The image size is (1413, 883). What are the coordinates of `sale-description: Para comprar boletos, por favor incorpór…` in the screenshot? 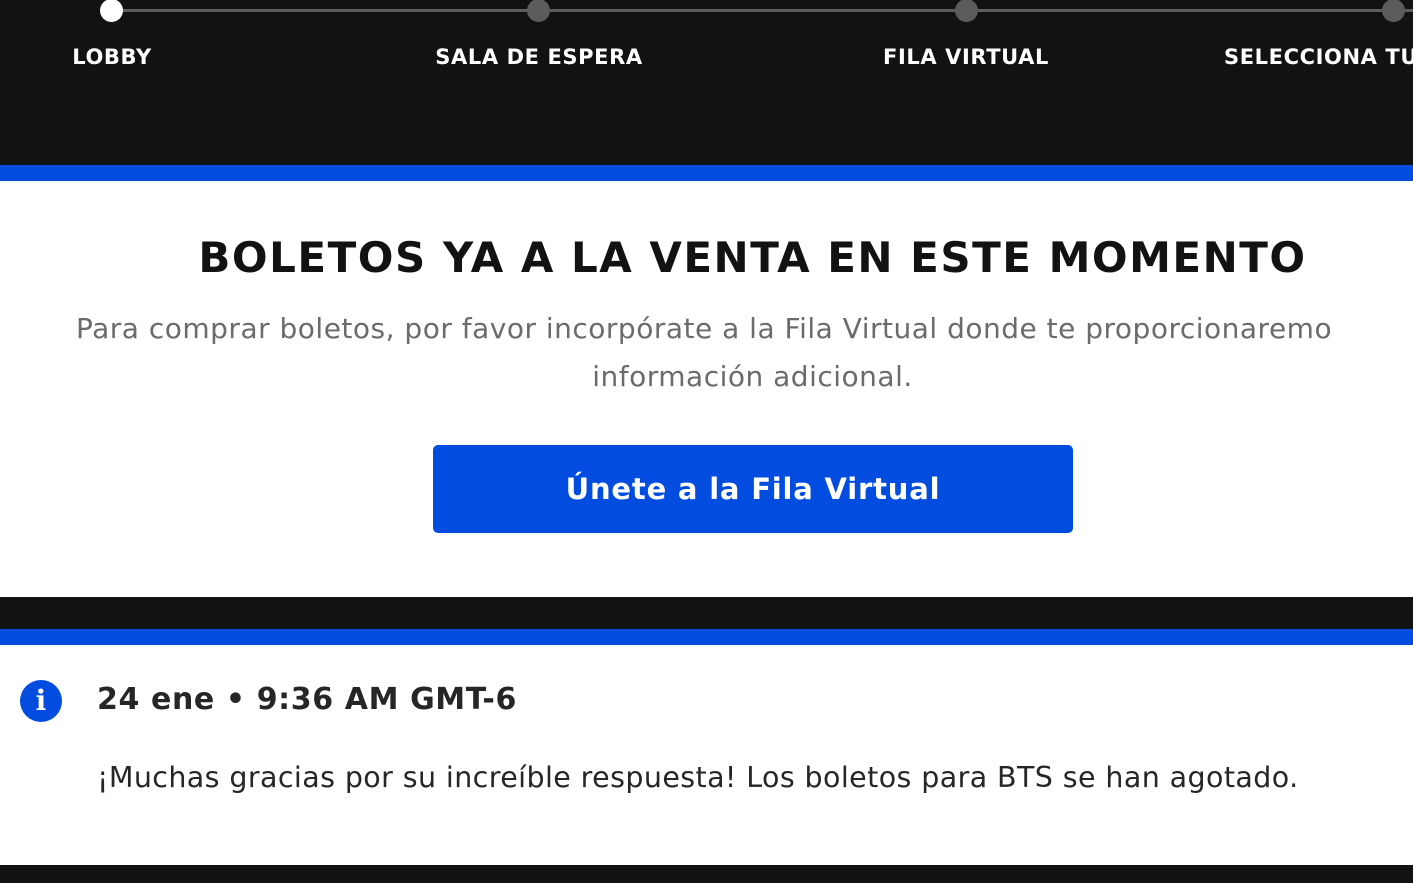 It's located at (744, 353).